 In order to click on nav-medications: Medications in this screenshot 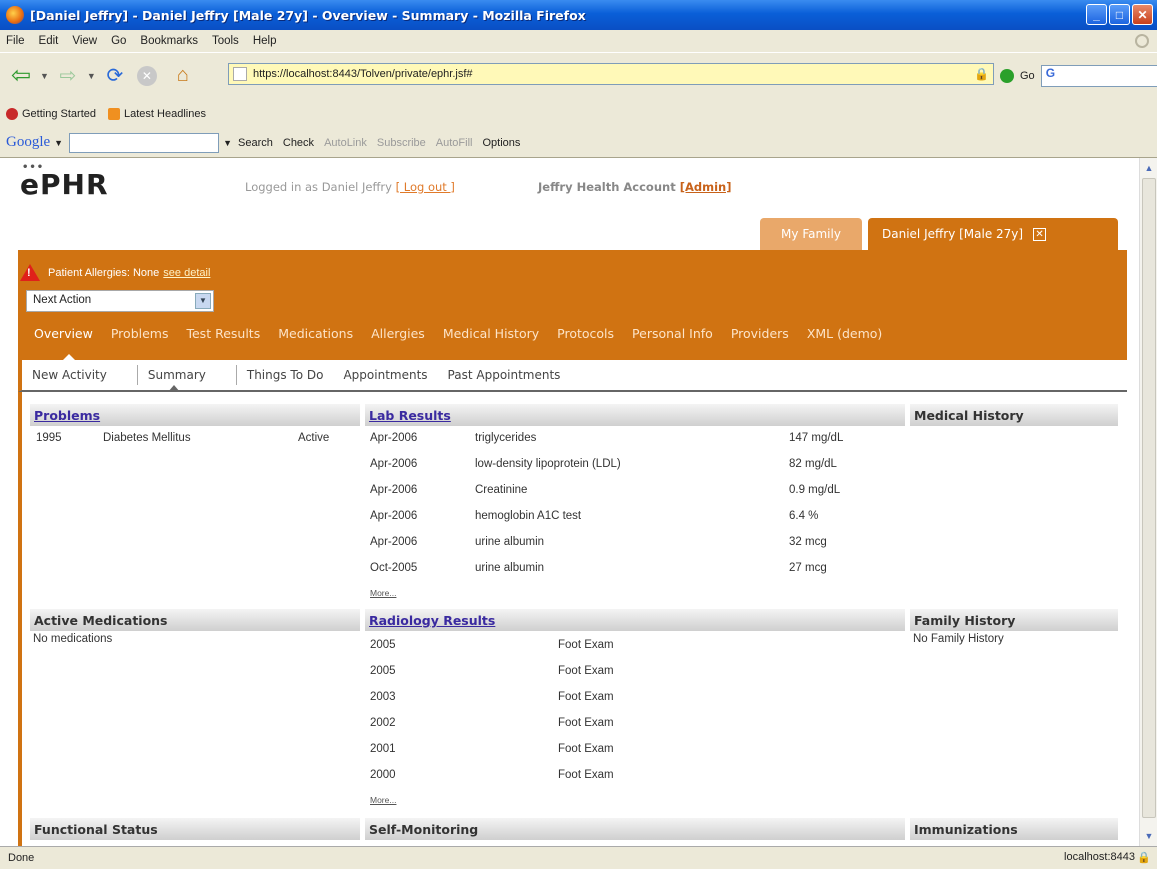, I will do `click(315, 333)`.